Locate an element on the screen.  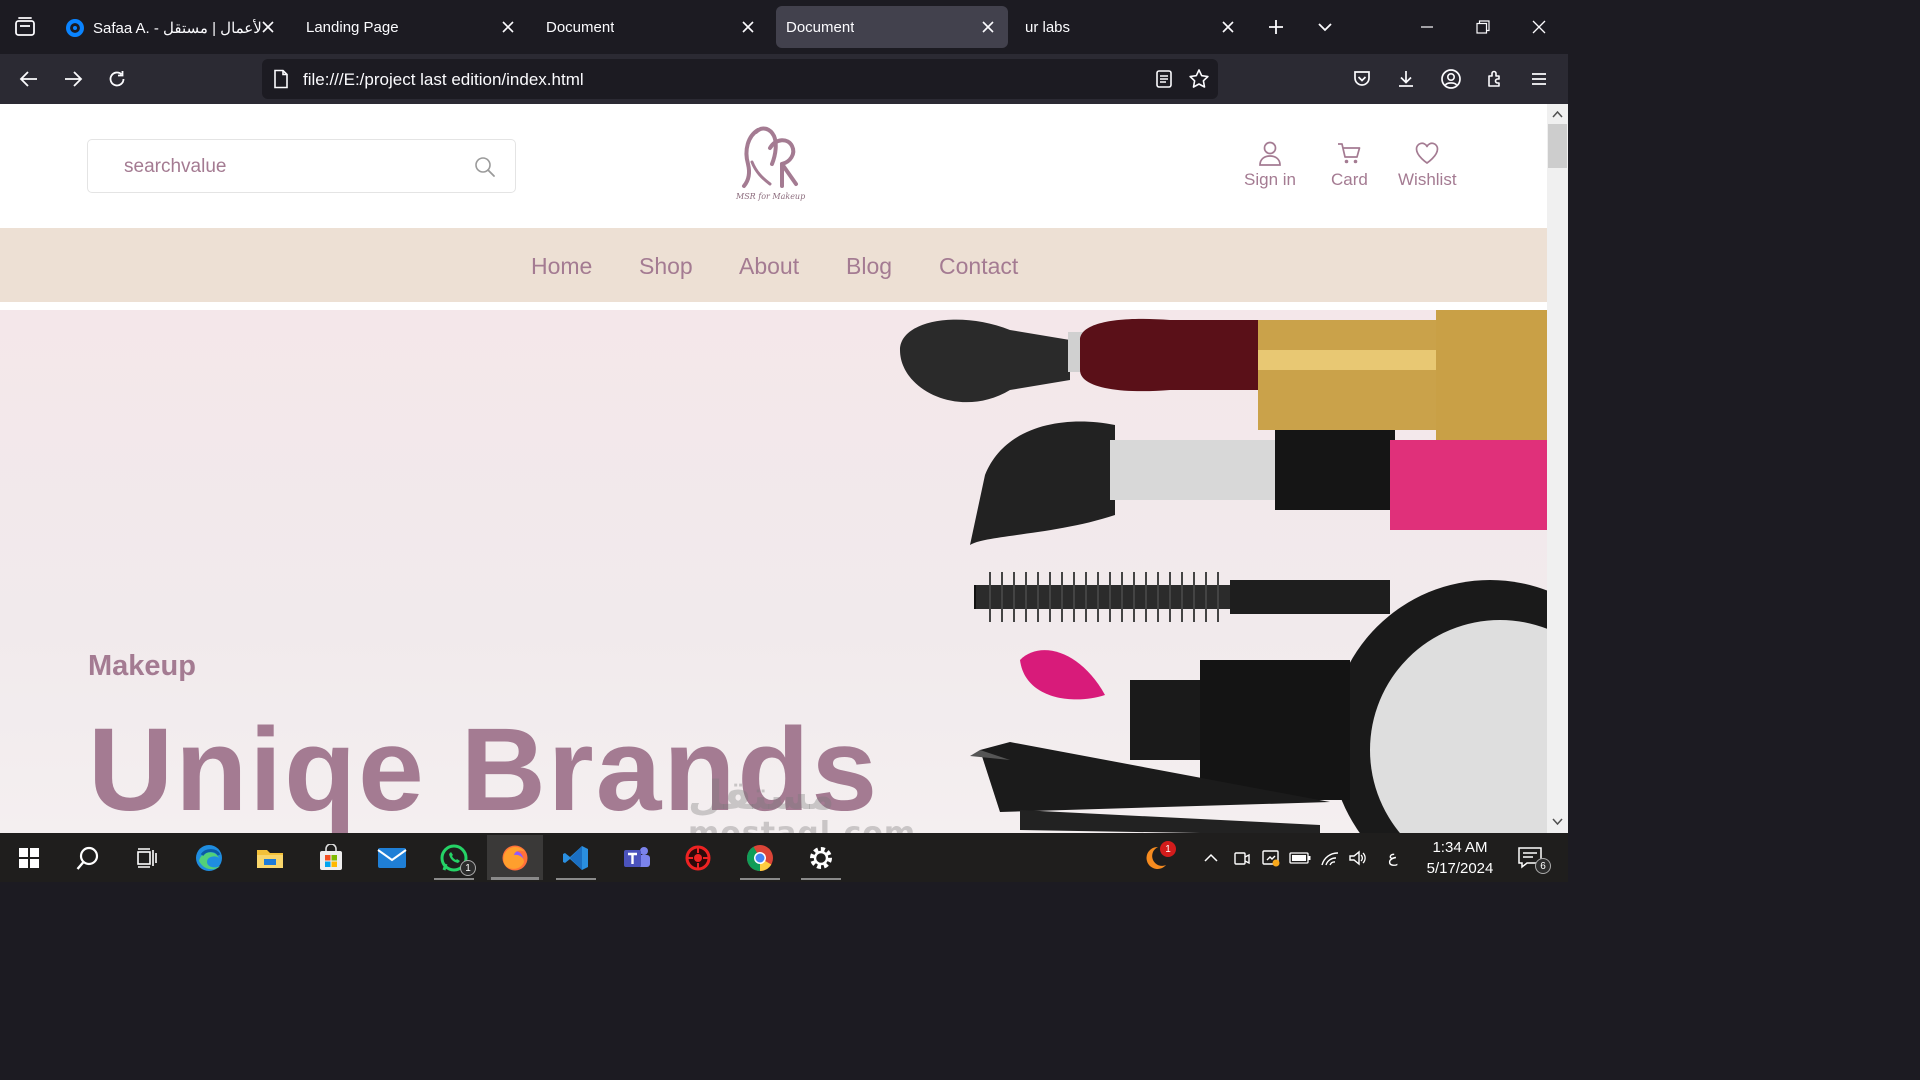
vscode-icon is located at coordinates (576, 857).